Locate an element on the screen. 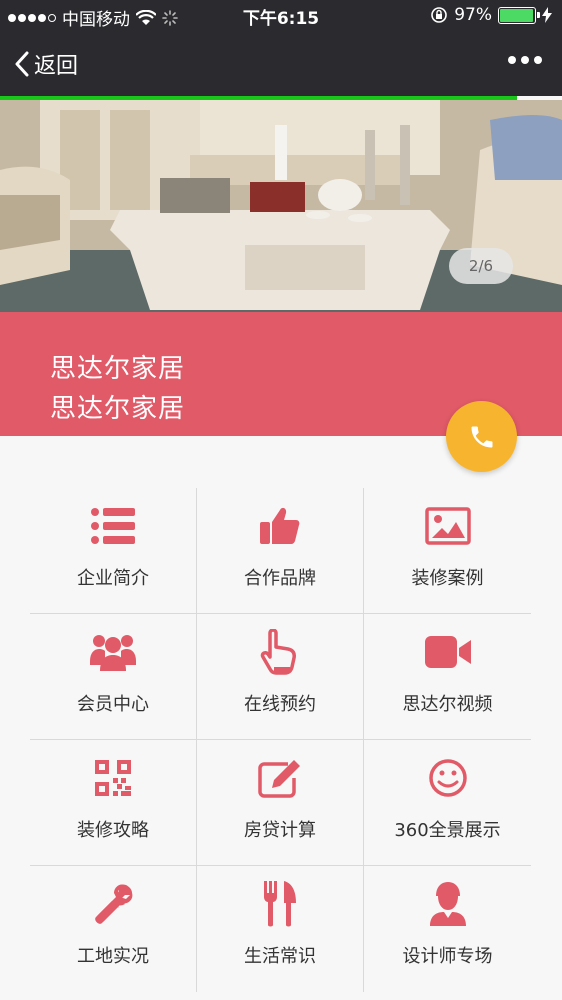 This screenshot has width=562, height=1000. qr-code-icon is located at coordinates (113, 778).